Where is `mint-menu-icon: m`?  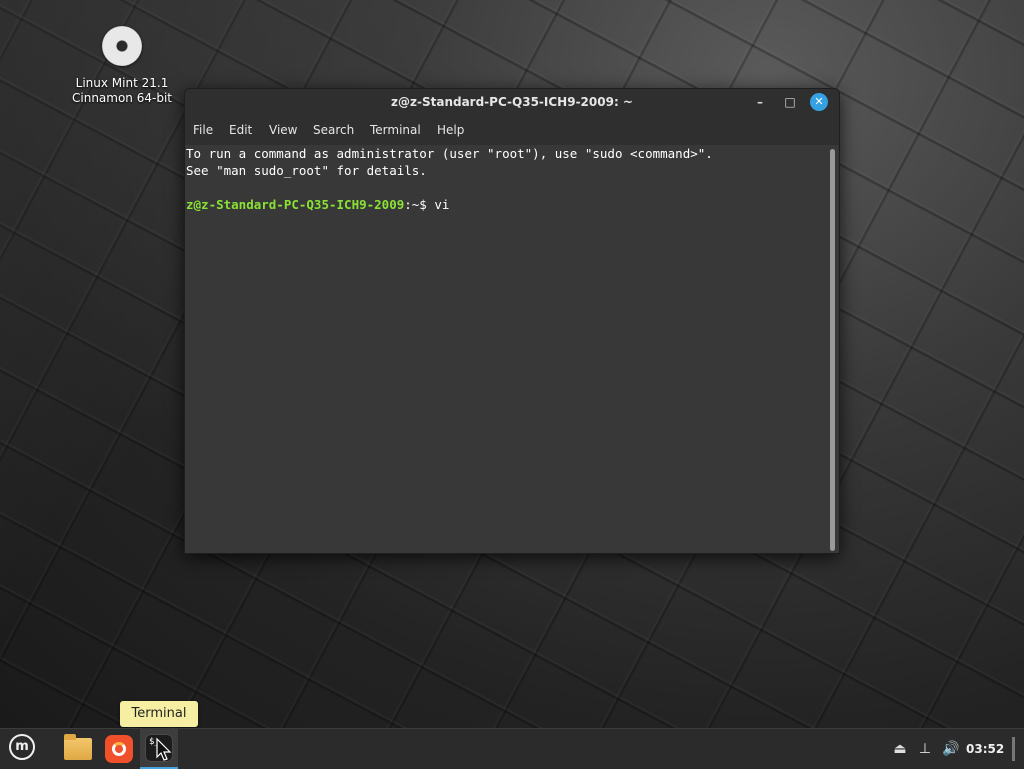 mint-menu-icon: m is located at coordinates (22, 747).